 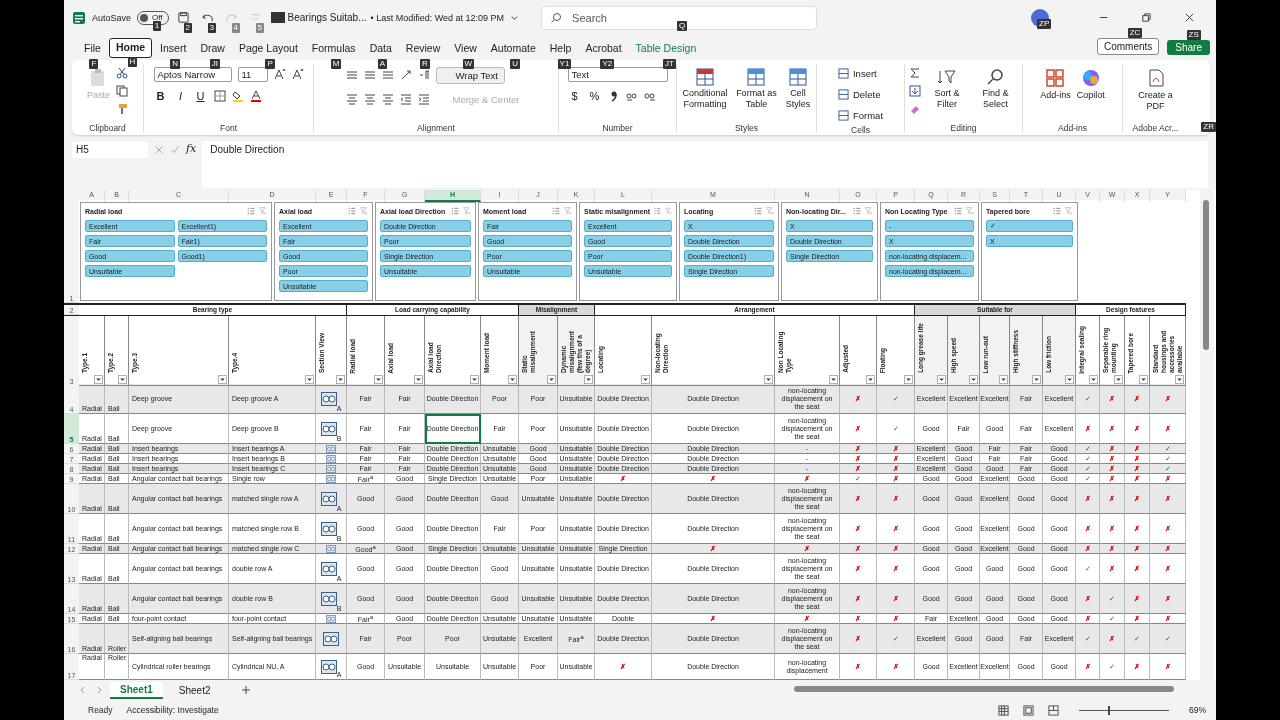 What do you see at coordinates (252, 74) in the screenshot?
I see `font-size-dropdown: 11` at bounding box center [252, 74].